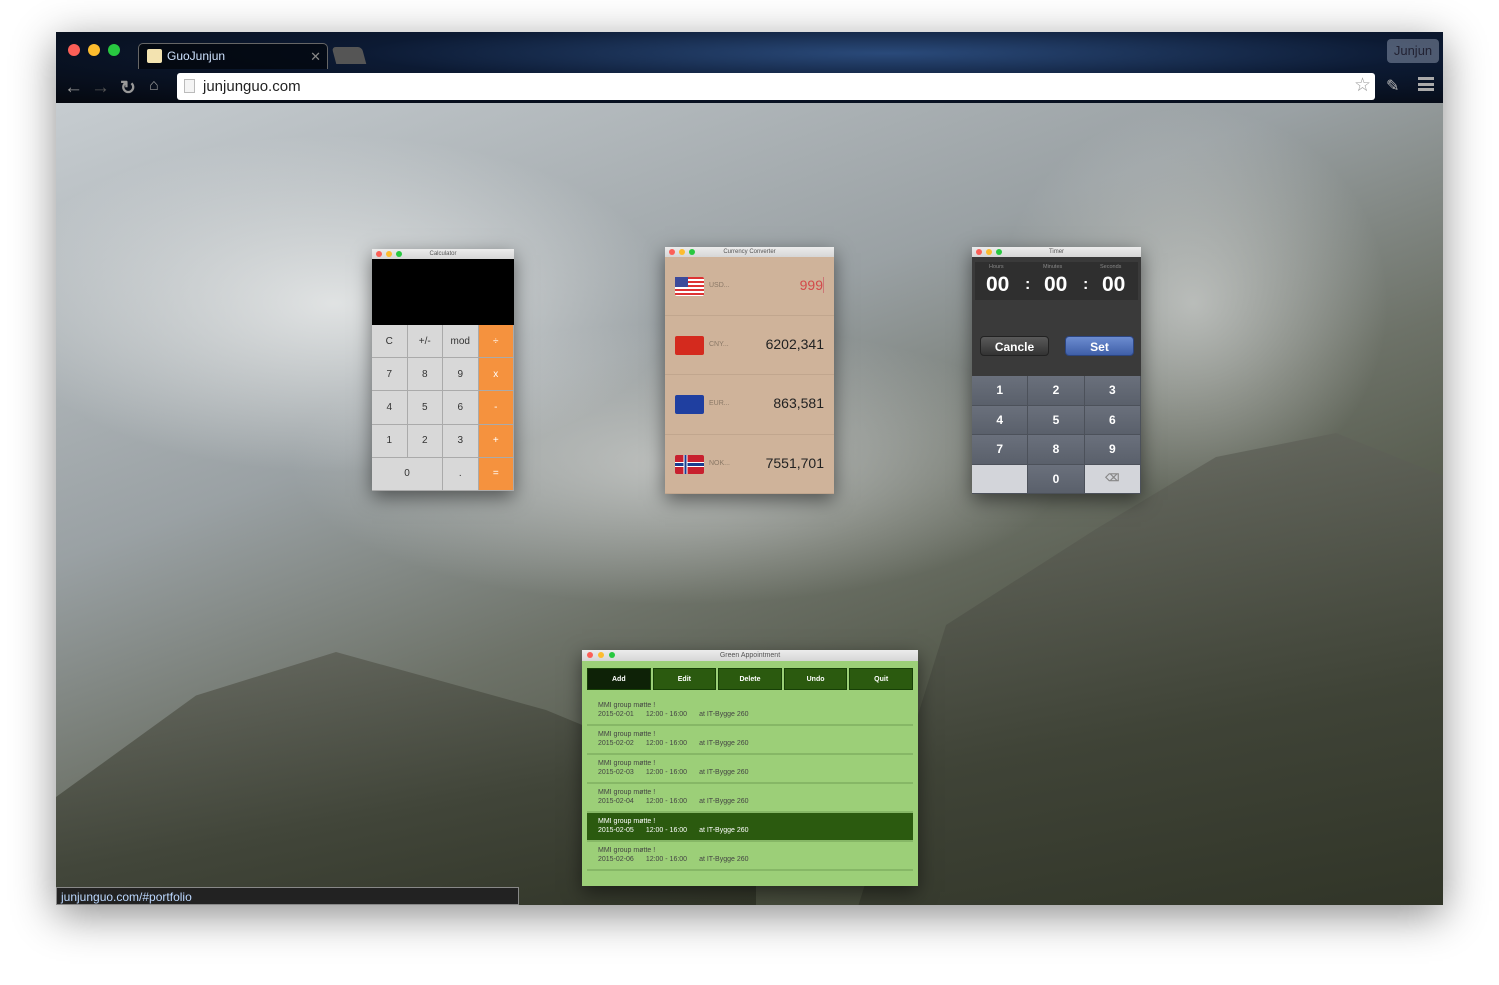 This screenshot has height=985, width=1499. I want to click on cancel-button: Cancle, so click(1014, 346).